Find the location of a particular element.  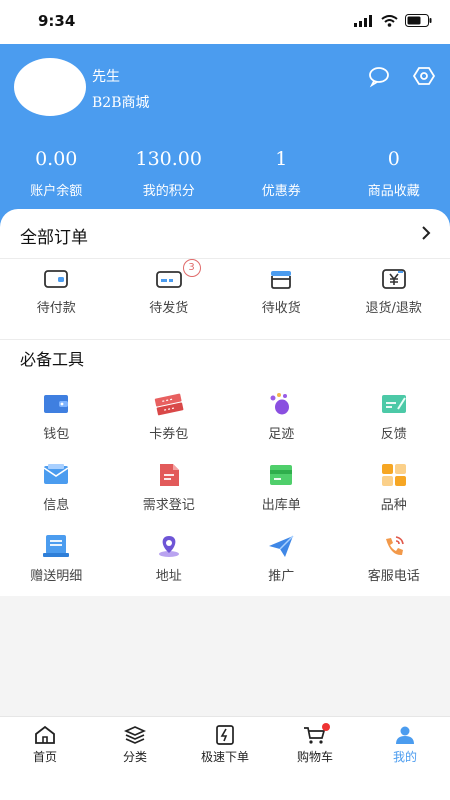

battery-icon is located at coordinates (418, 20).